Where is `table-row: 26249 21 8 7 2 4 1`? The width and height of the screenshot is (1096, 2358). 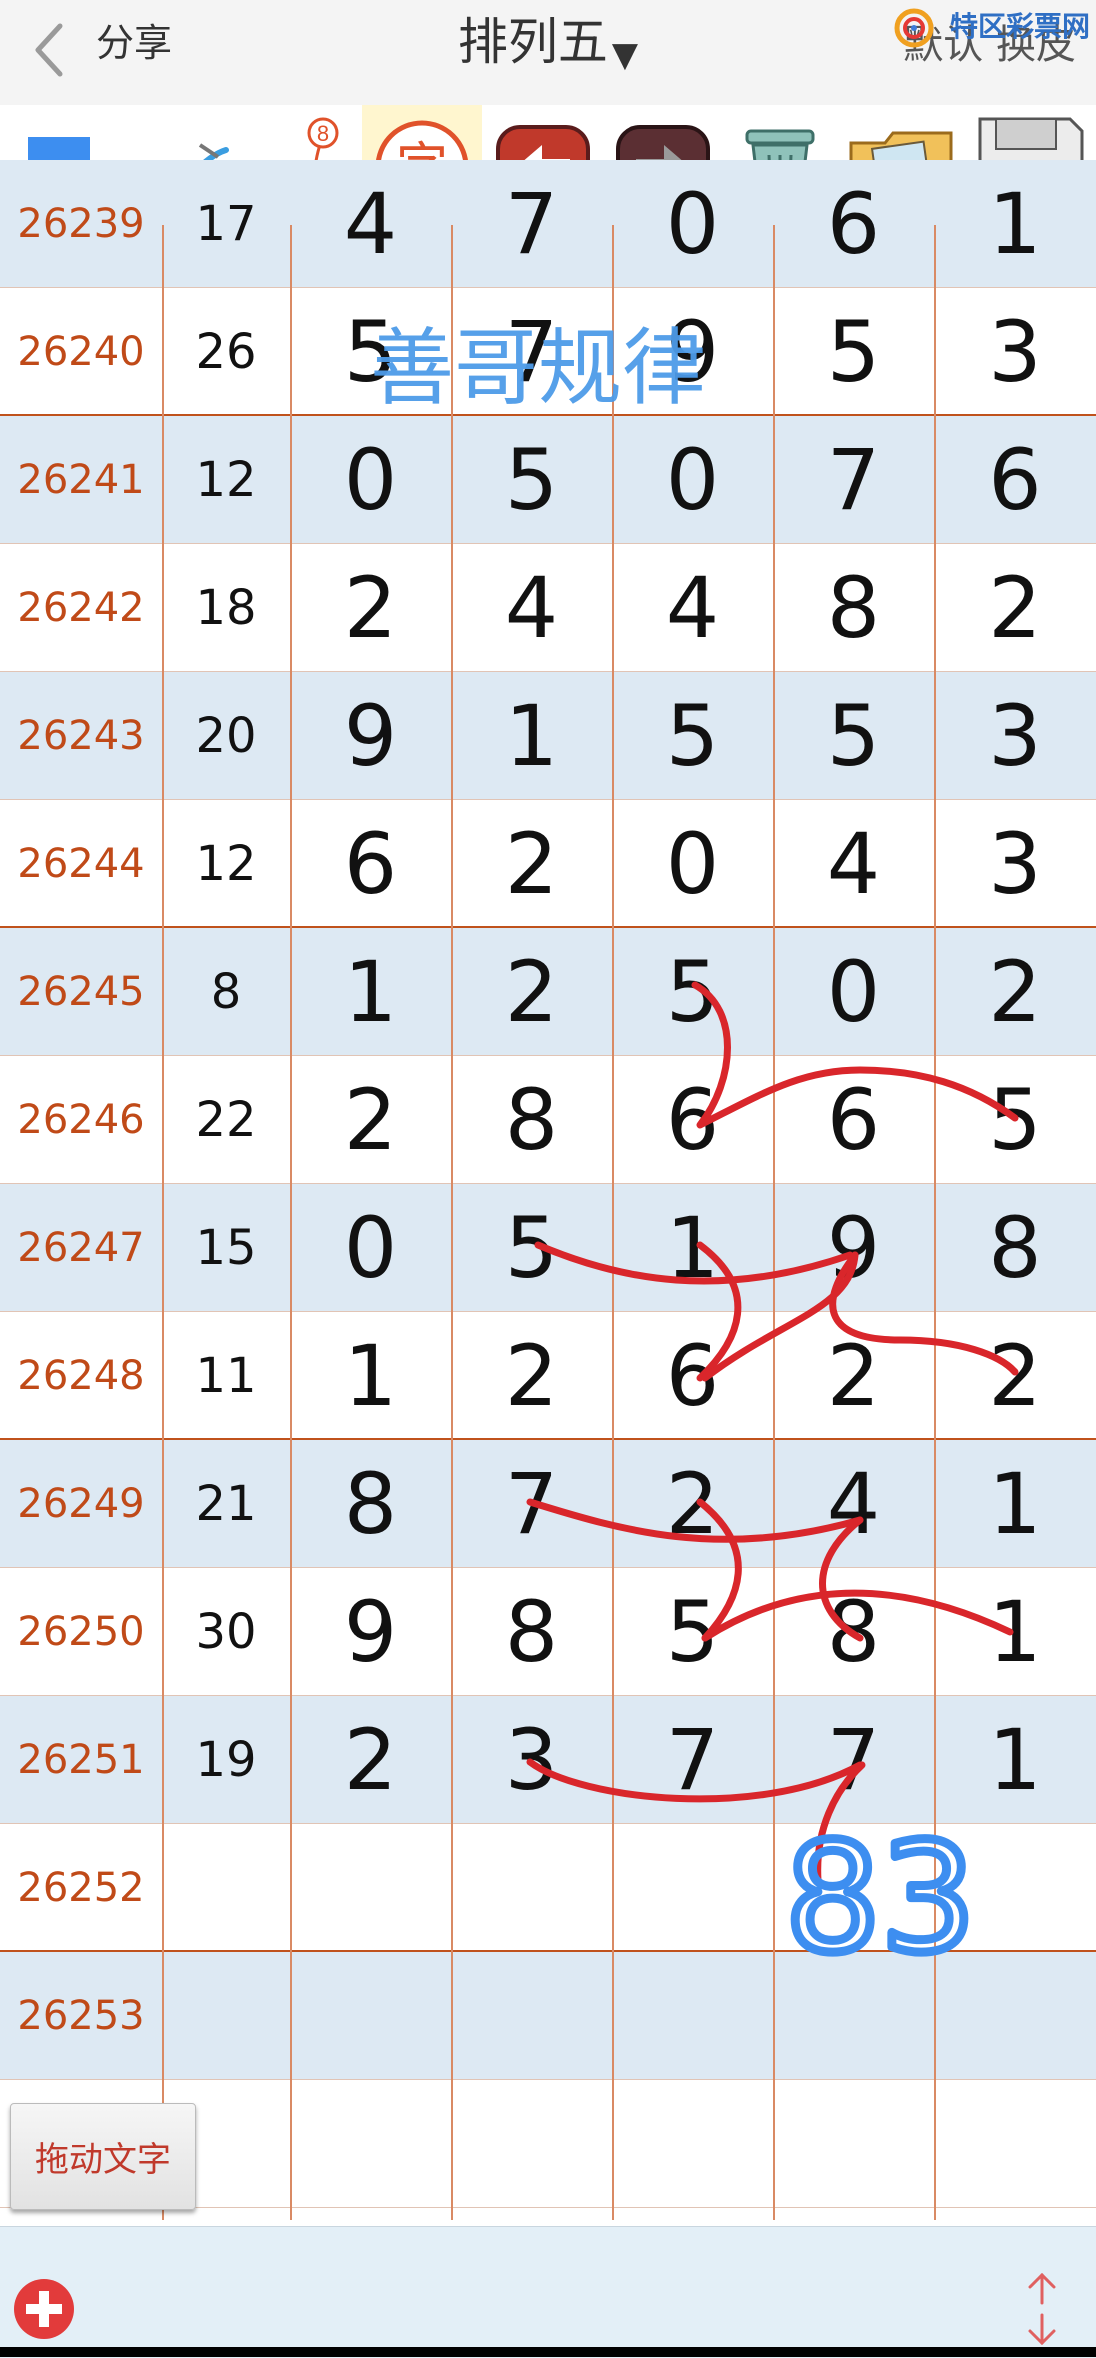 table-row: 26249 21 8 7 2 4 1 is located at coordinates (548, 1504).